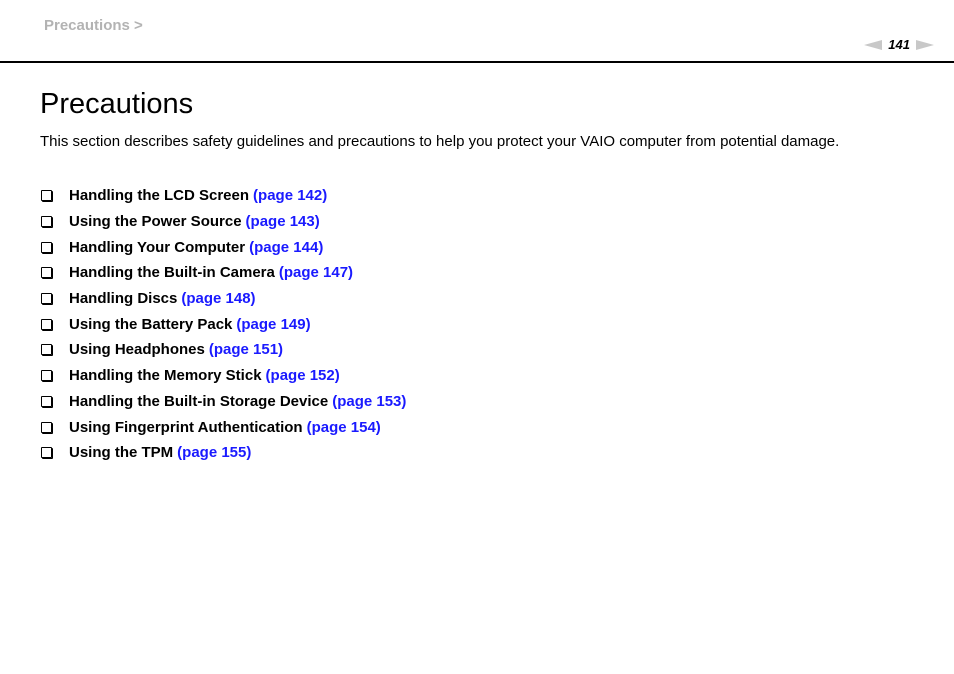 The width and height of the screenshot is (954, 674). Describe the element at coordinates (151, 324) in the screenshot. I see `item-label: Using the Battery Pack` at that location.